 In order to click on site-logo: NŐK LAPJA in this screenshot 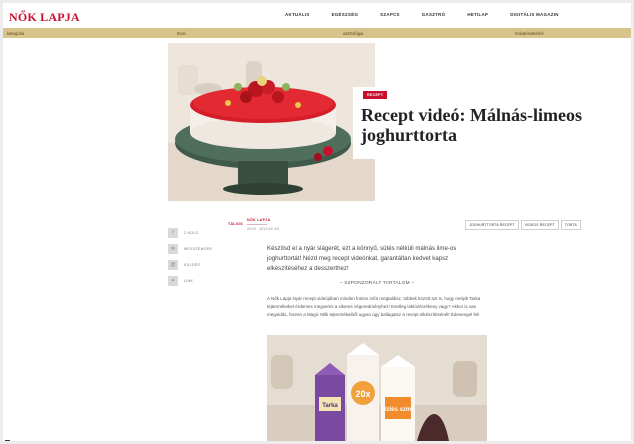, I will do `click(44, 17)`.